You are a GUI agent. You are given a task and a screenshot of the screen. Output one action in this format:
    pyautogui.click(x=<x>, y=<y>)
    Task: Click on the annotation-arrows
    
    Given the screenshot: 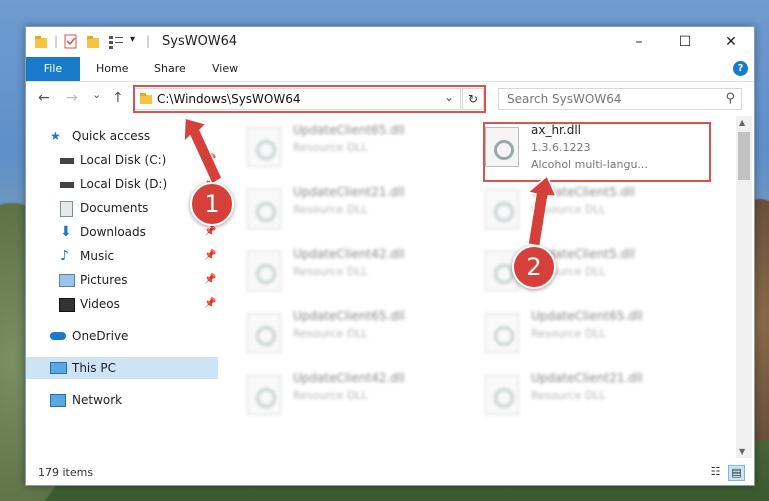 What is the action you would take?
    pyautogui.click(x=370, y=182)
    